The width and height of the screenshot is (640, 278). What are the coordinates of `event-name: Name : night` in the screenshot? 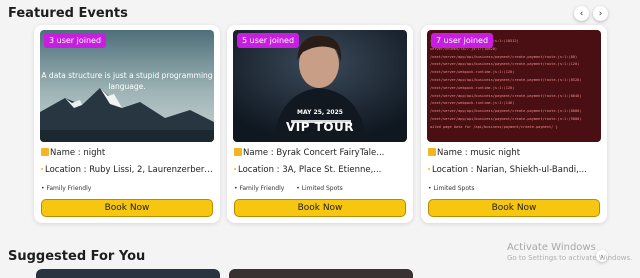 It's located at (127, 153).